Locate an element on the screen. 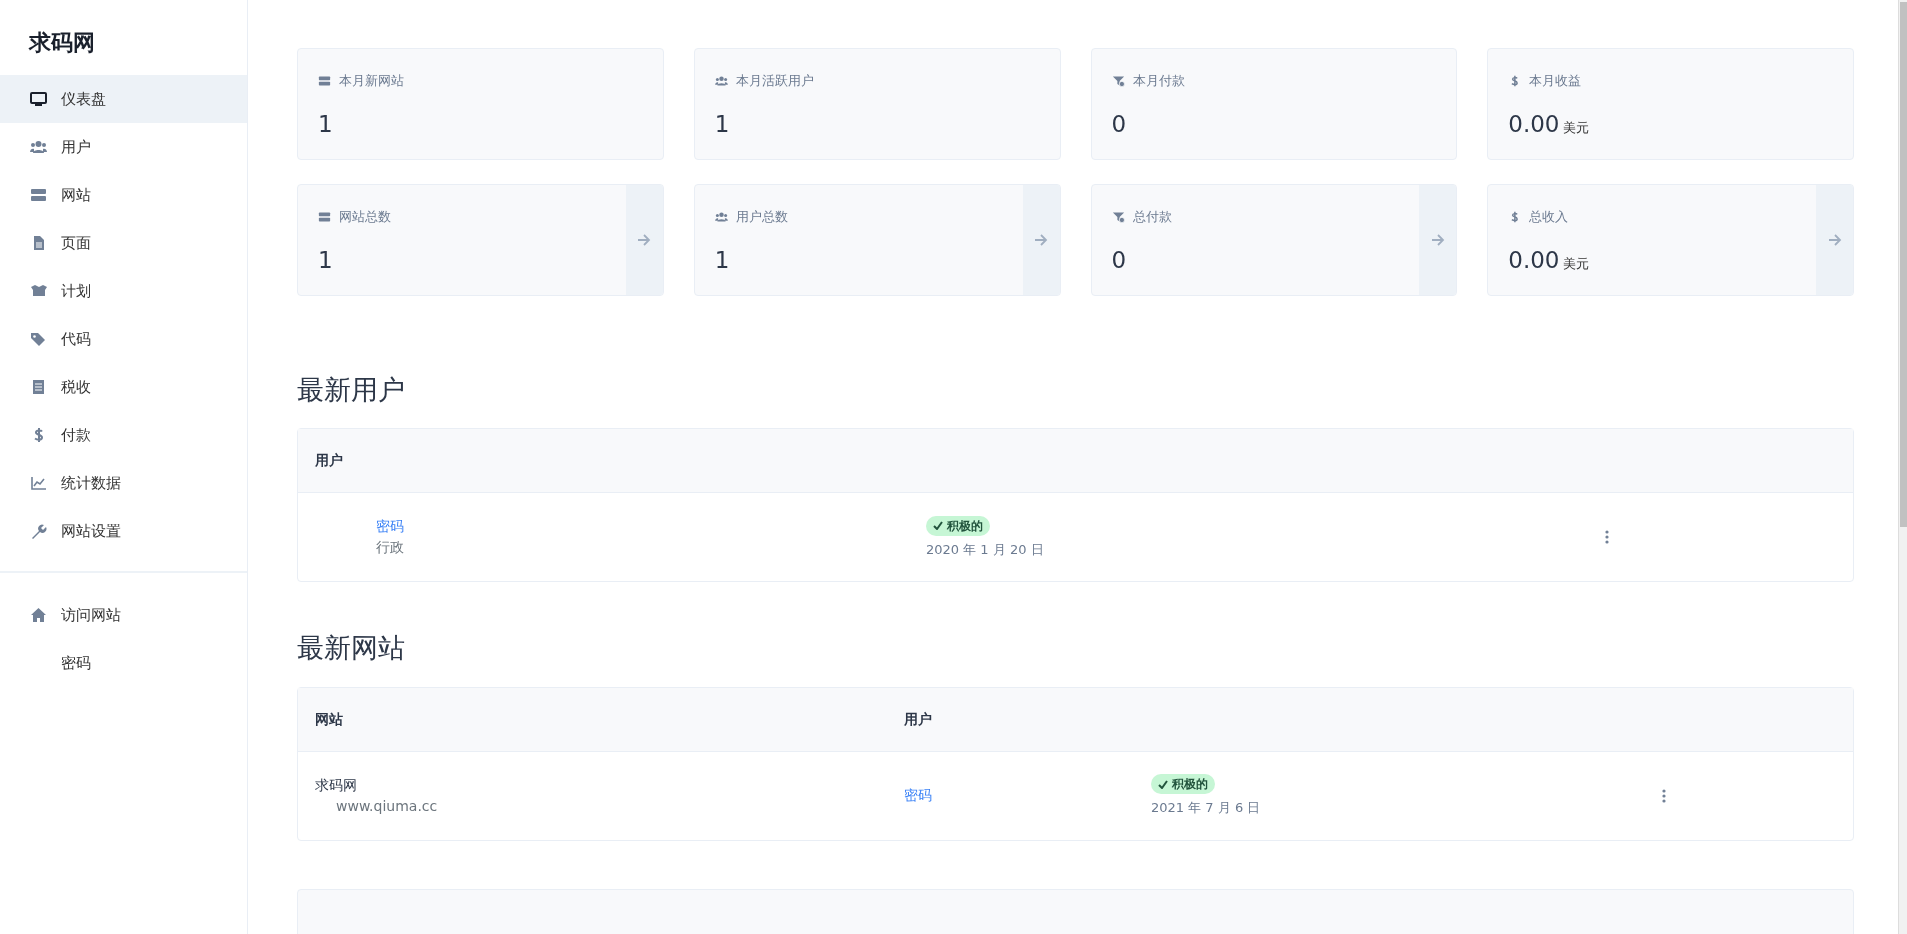  stat-label: 用户总数 is located at coordinates (761, 217).